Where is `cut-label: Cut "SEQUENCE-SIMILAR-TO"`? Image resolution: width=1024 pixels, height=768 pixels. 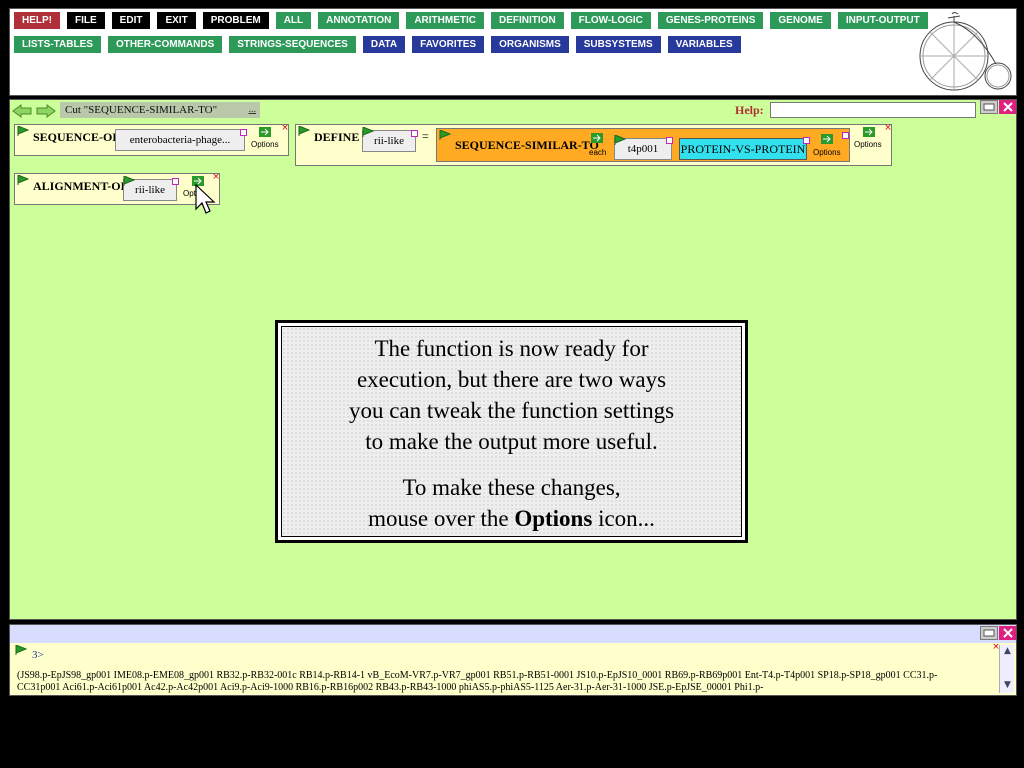 cut-label: Cut "SEQUENCE-SIMILAR-TO" is located at coordinates (141, 110).